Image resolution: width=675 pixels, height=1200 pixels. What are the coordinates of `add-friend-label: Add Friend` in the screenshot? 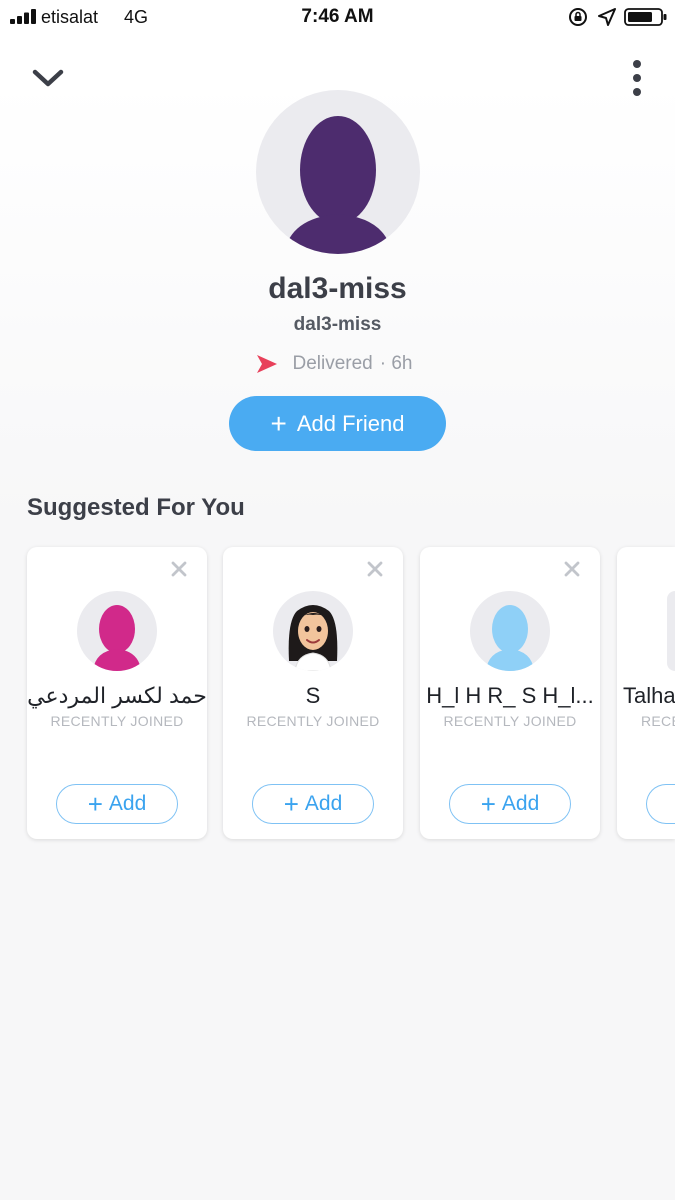 It's located at (350, 423).